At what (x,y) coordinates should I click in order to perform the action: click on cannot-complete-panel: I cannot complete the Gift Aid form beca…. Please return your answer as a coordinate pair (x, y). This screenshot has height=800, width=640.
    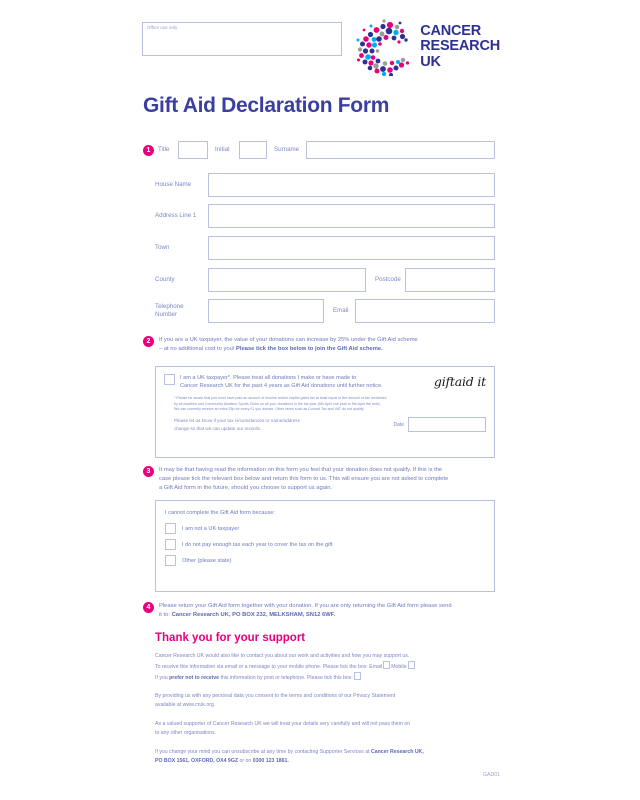
    Looking at the image, I should click on (325, 546).